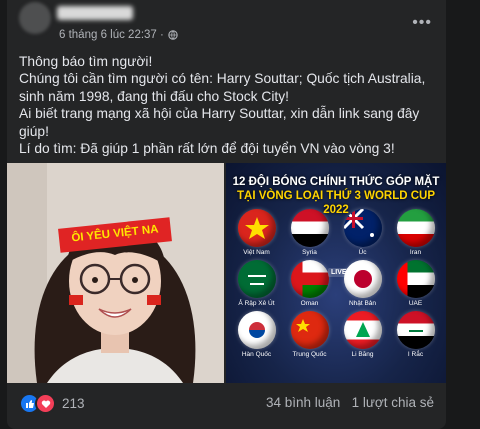 Image resolution: width=480 pixels, height=429 pixels. I want to click on australia-flag-icon, so click(362, 228).